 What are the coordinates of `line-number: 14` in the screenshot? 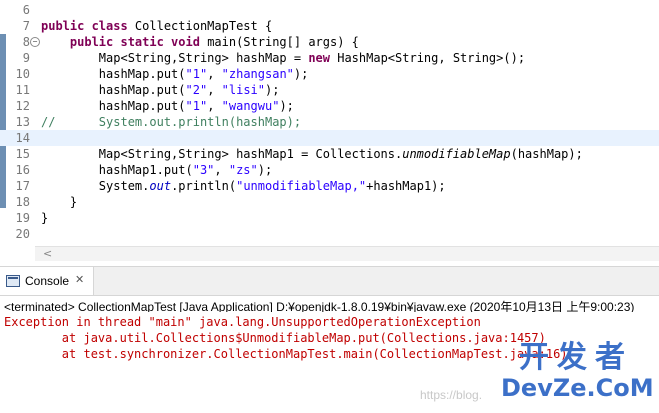 It's located at (22, 138).